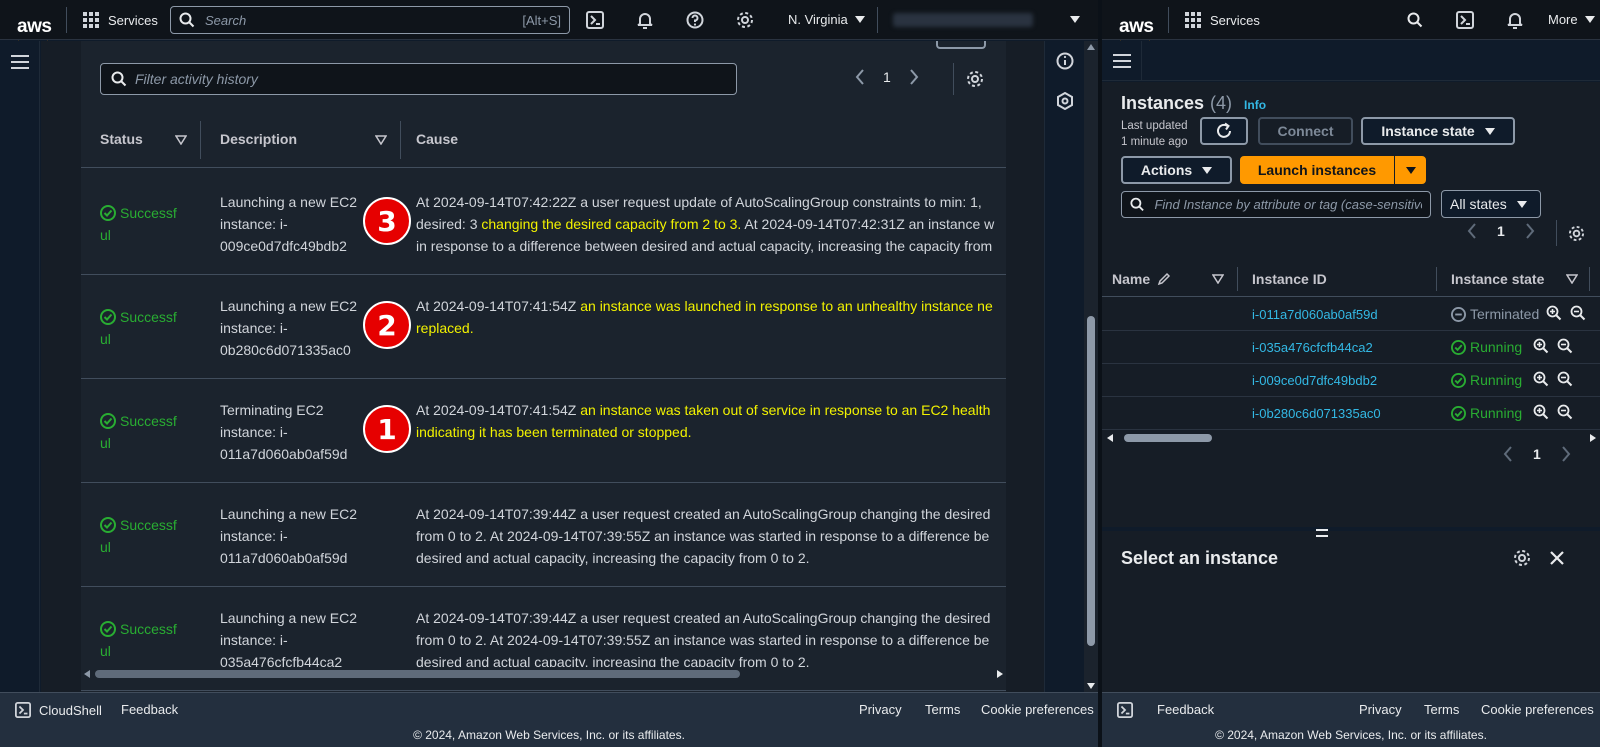  Describe the element at coordinates (1522, 558) in the screenshot. I see `pane-settings-gear-icon` at that location.